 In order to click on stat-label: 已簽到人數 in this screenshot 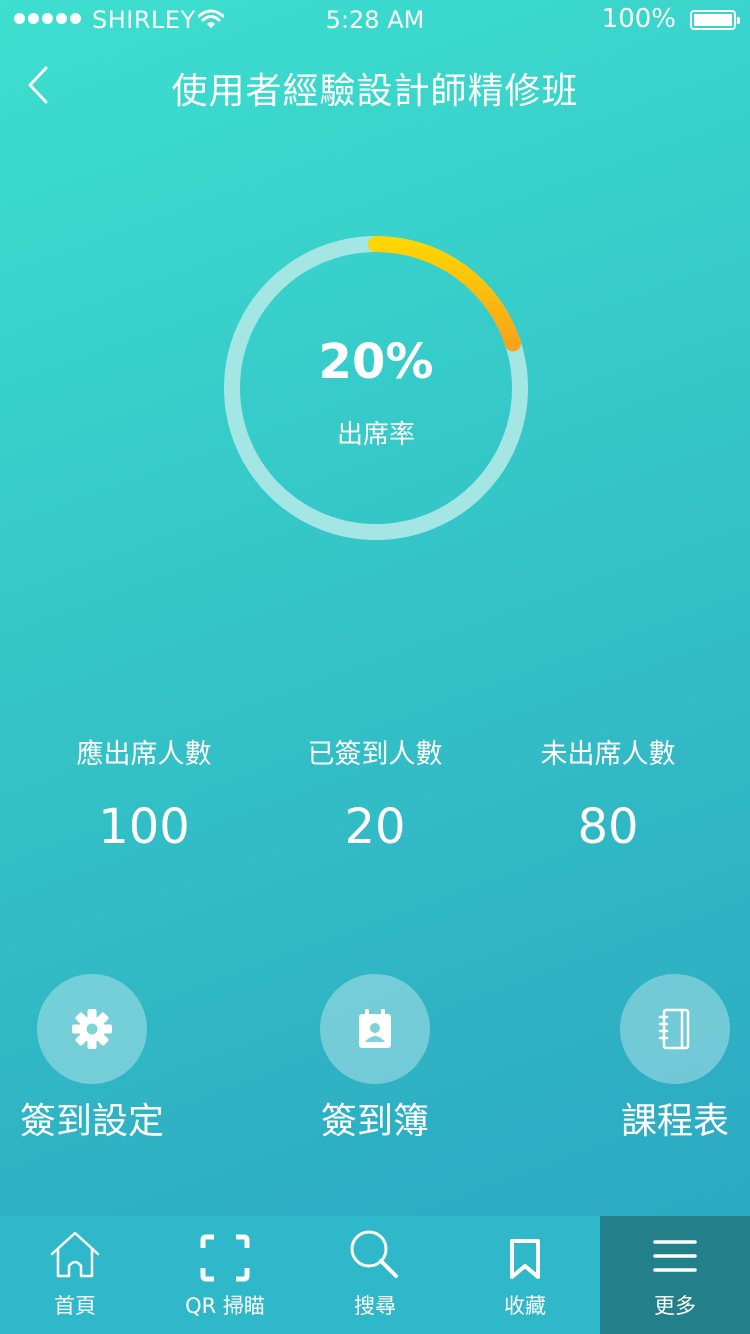, I will do `click(375, 754)`.